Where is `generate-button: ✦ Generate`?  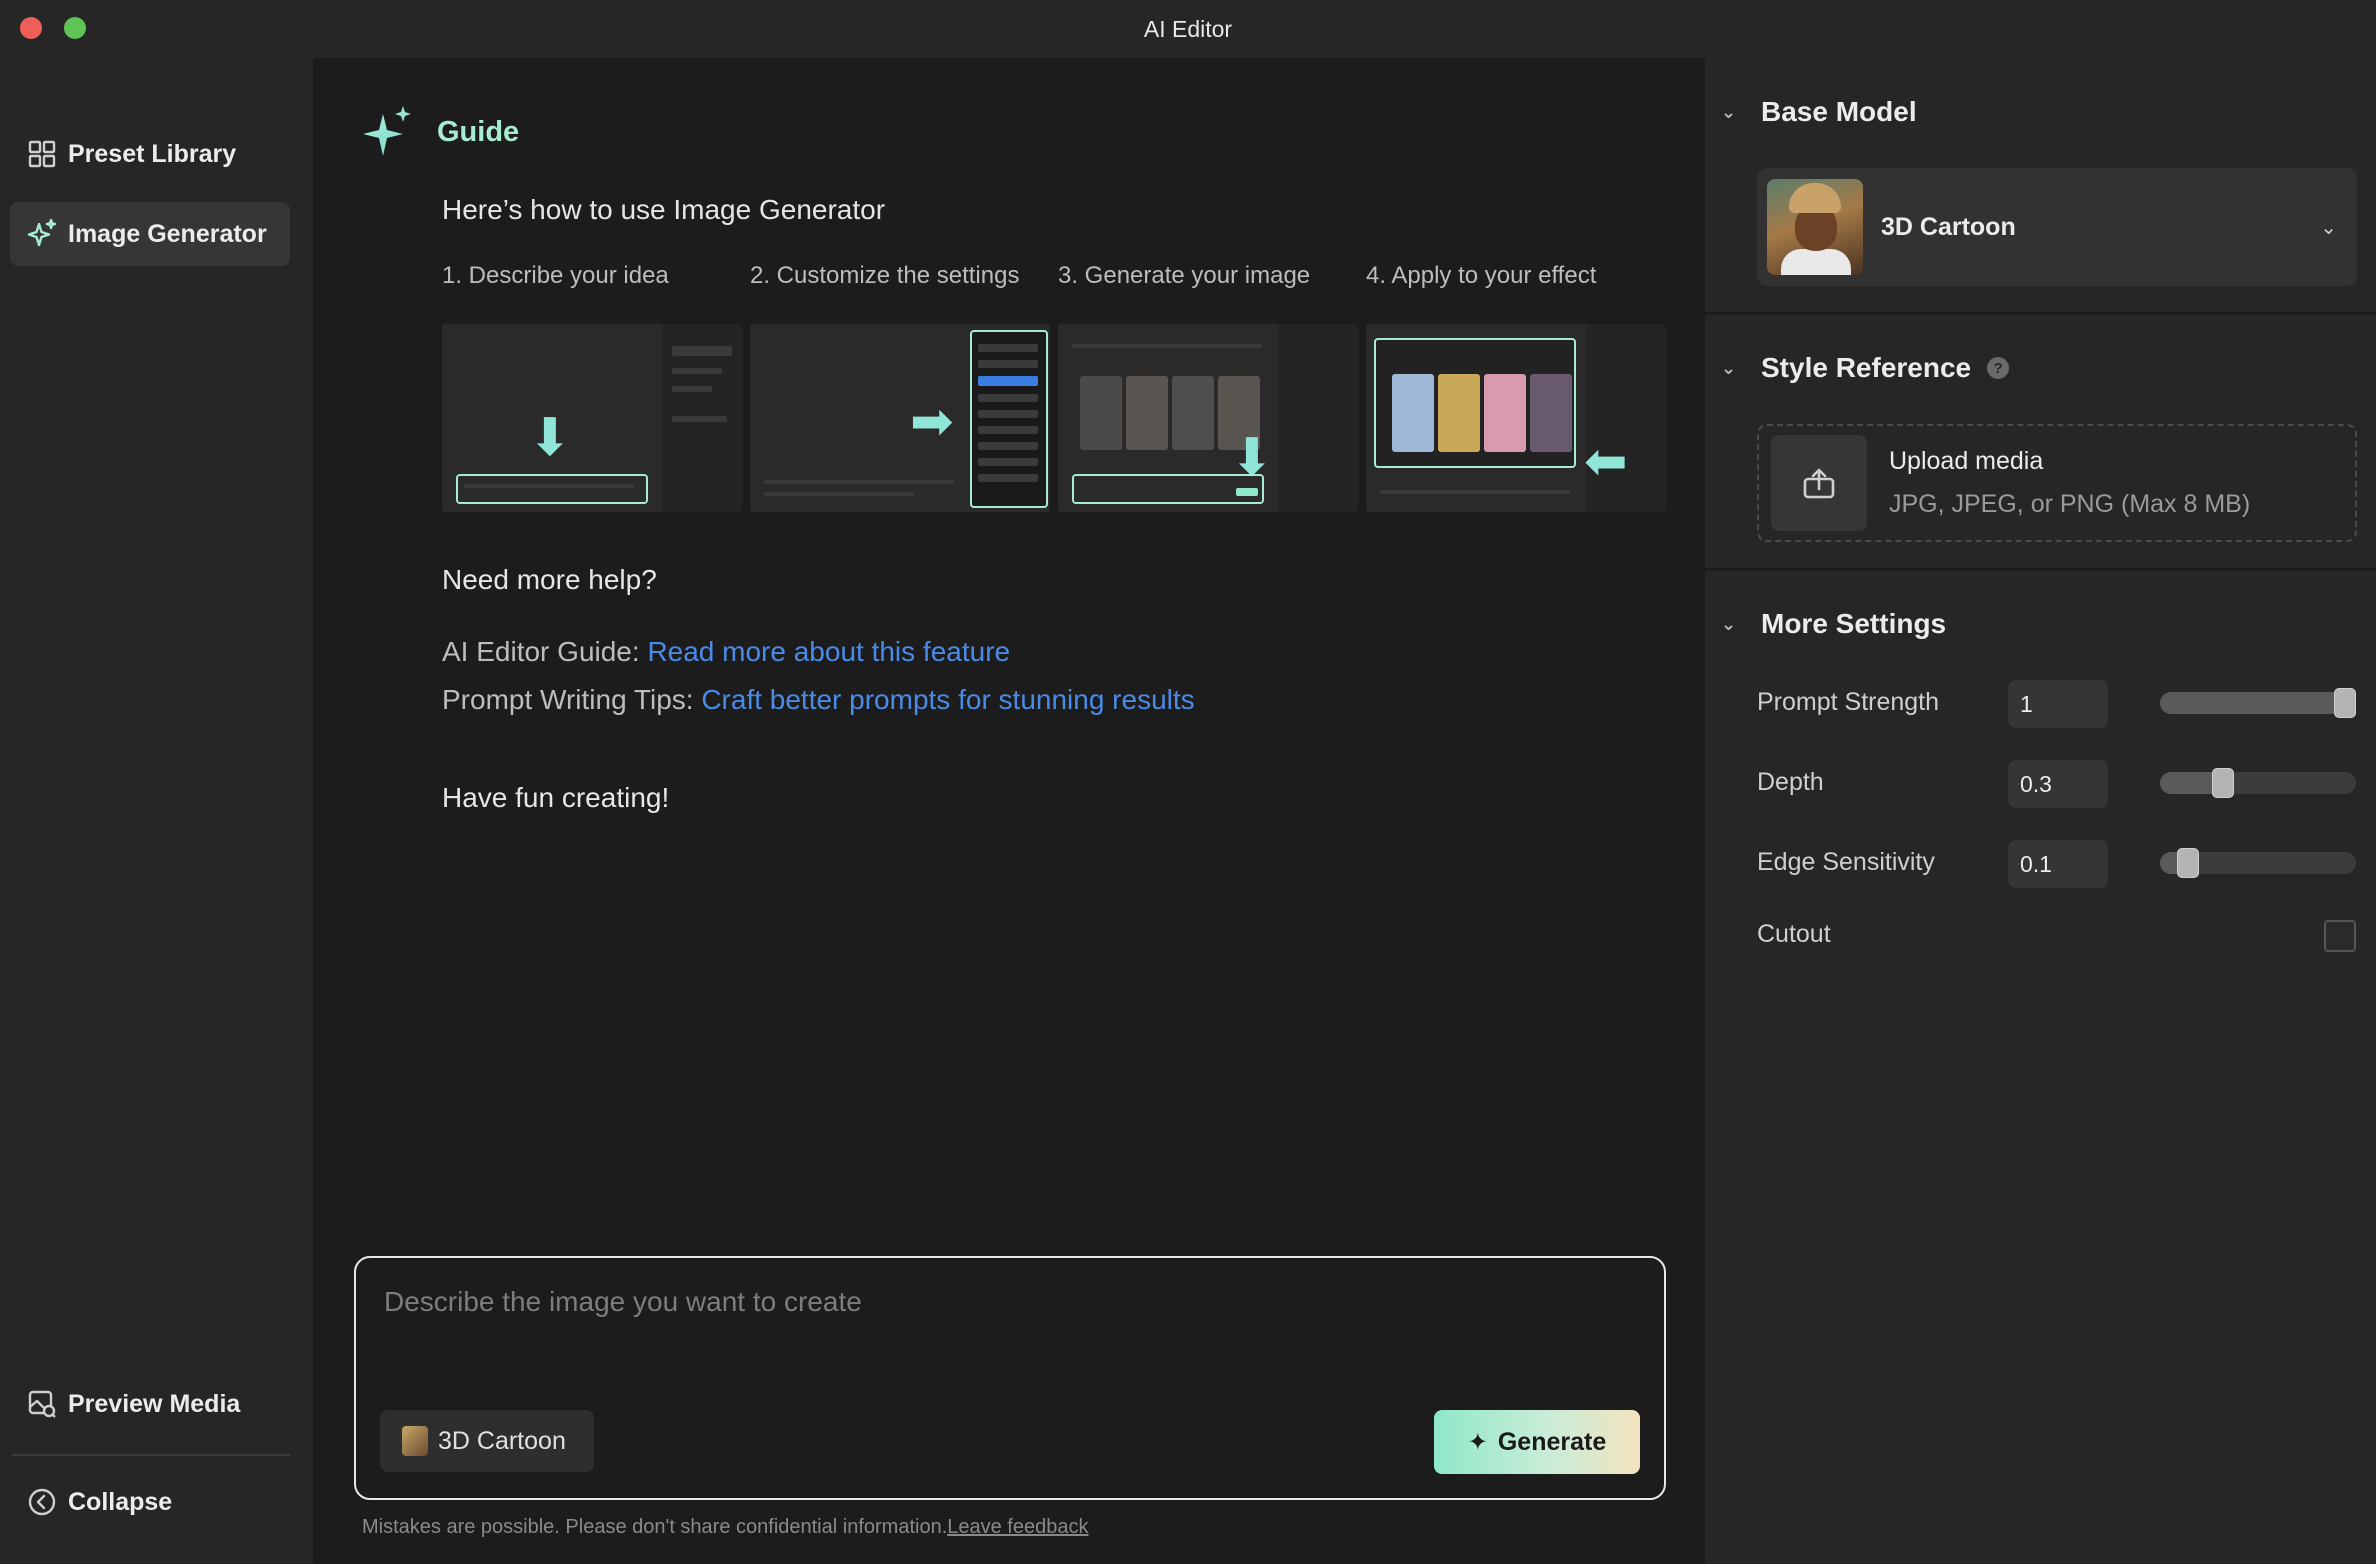
generate-button: ✦ Generate is located at coordinates (1537, 1442).